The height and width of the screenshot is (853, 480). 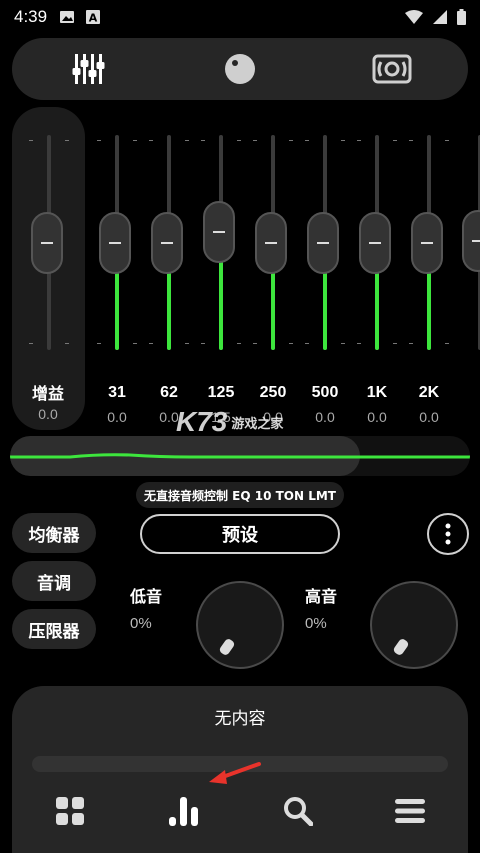 I want to click on nav-menu-button, so click(x=410, y=811).